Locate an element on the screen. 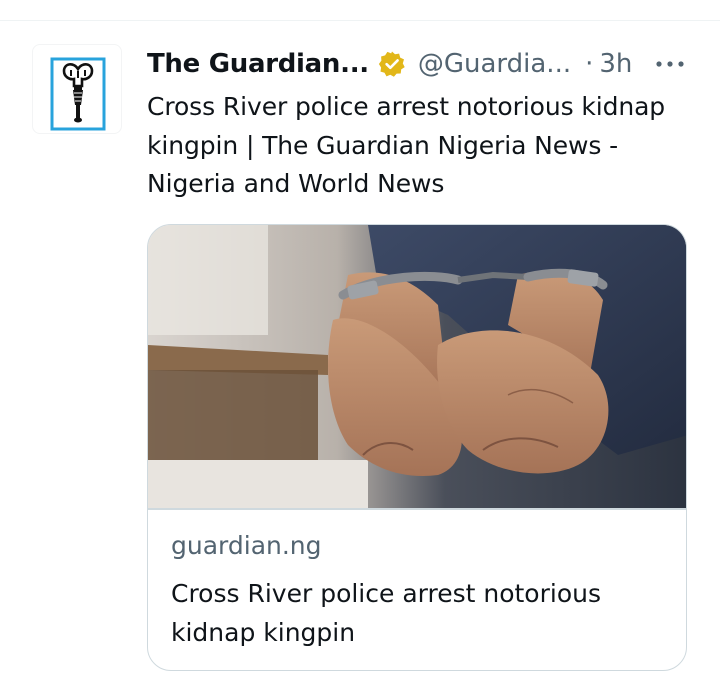  verified-badge-icon is located at coordinates (392, 64).